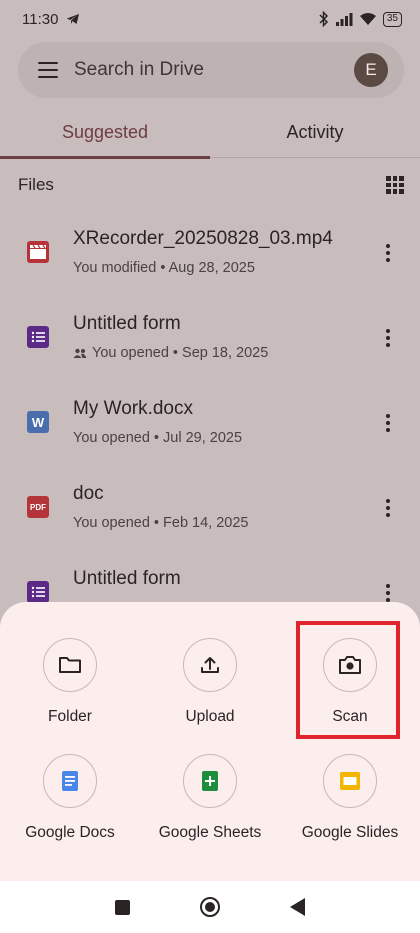 The width and height of the screenshot is (420, 933). I want to click on upload-action: Upload, so click(210, 682).